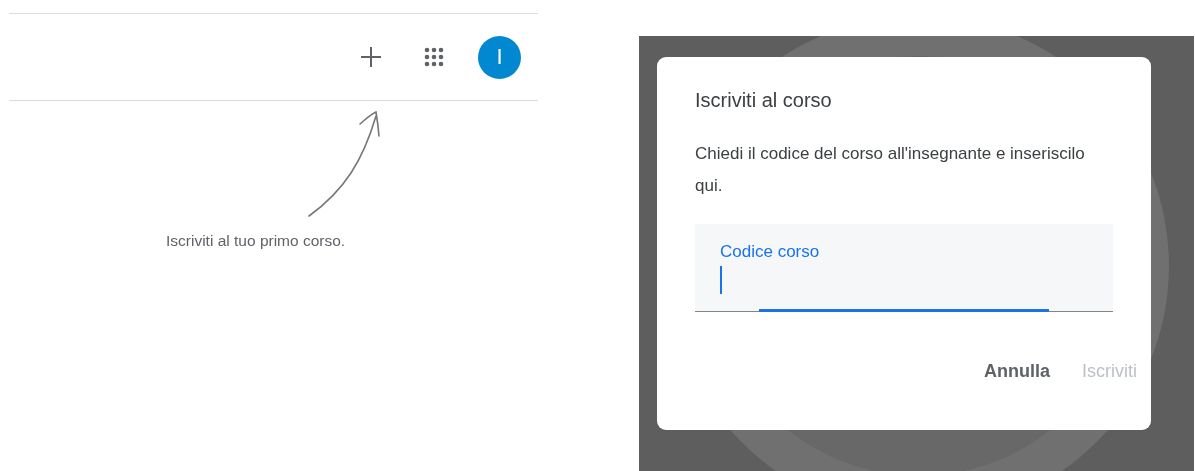  I want to click on empty-state-text: Iscriviti al tuo primo corso., so click(256, 241).